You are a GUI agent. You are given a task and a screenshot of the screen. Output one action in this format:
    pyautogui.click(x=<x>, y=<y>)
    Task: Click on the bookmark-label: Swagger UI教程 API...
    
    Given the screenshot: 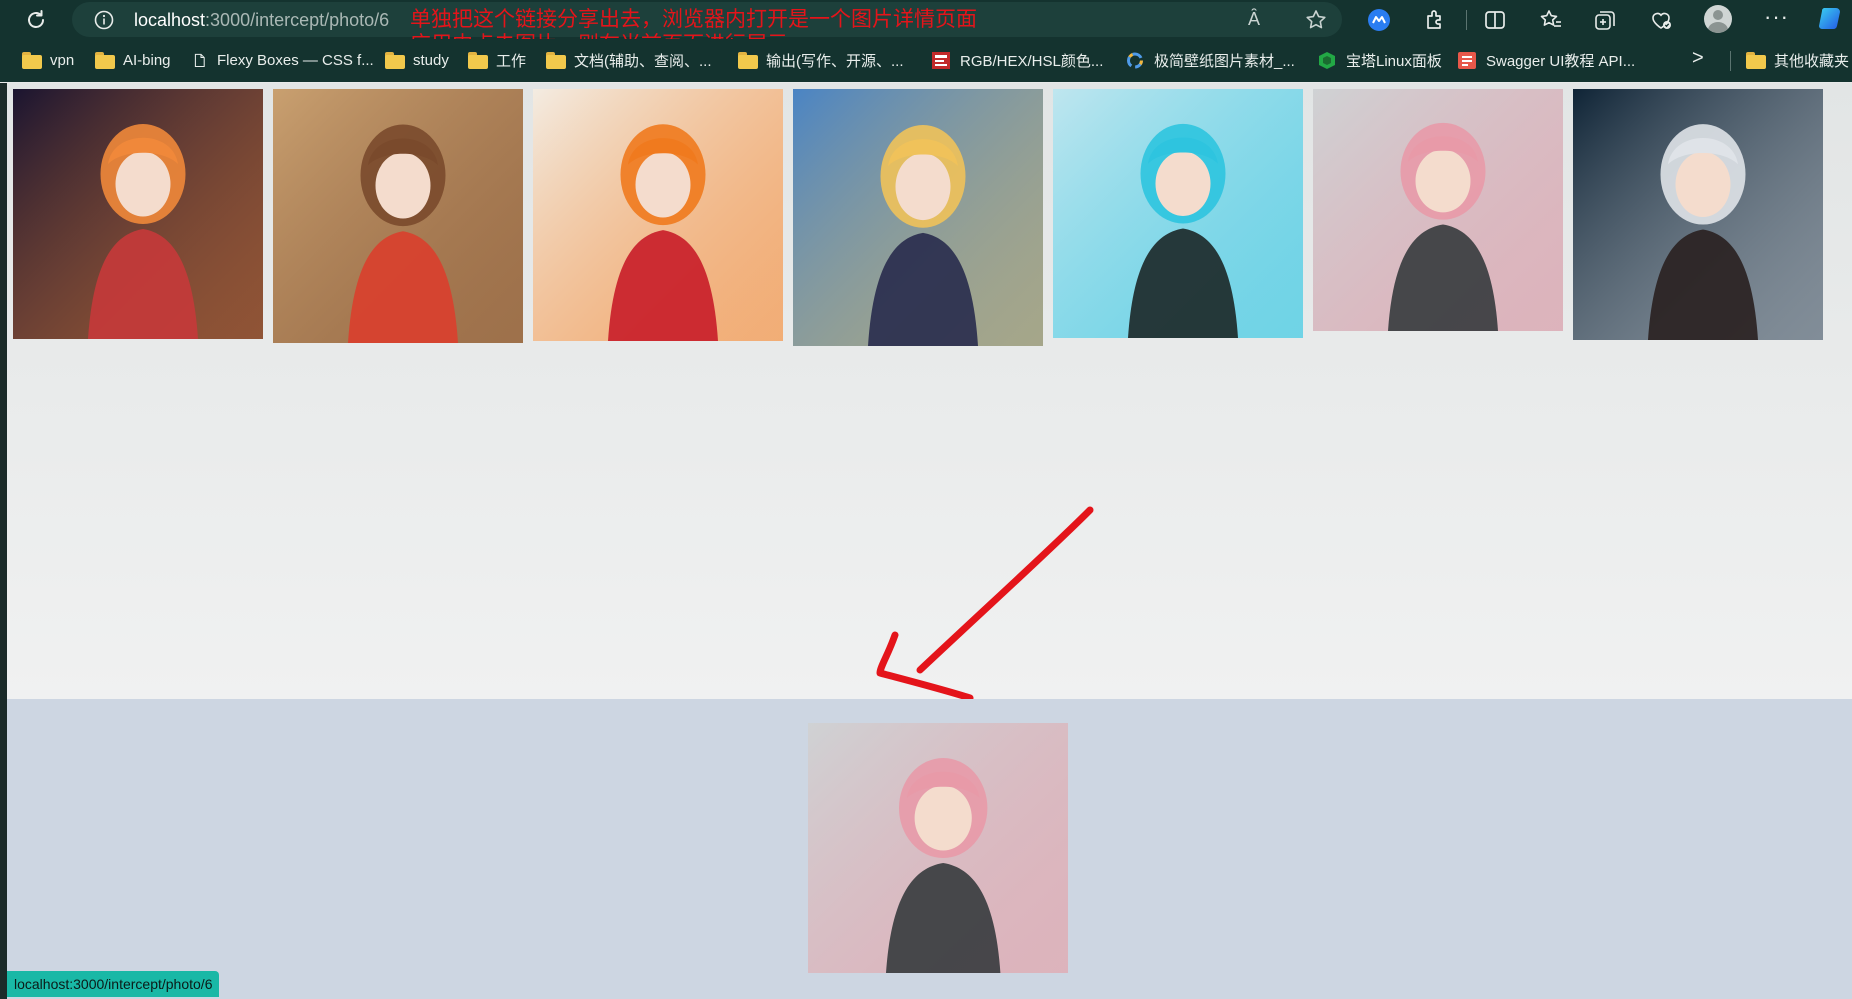 What is the action you would take?
    pyautogui.click(x=1561, y=61)
    